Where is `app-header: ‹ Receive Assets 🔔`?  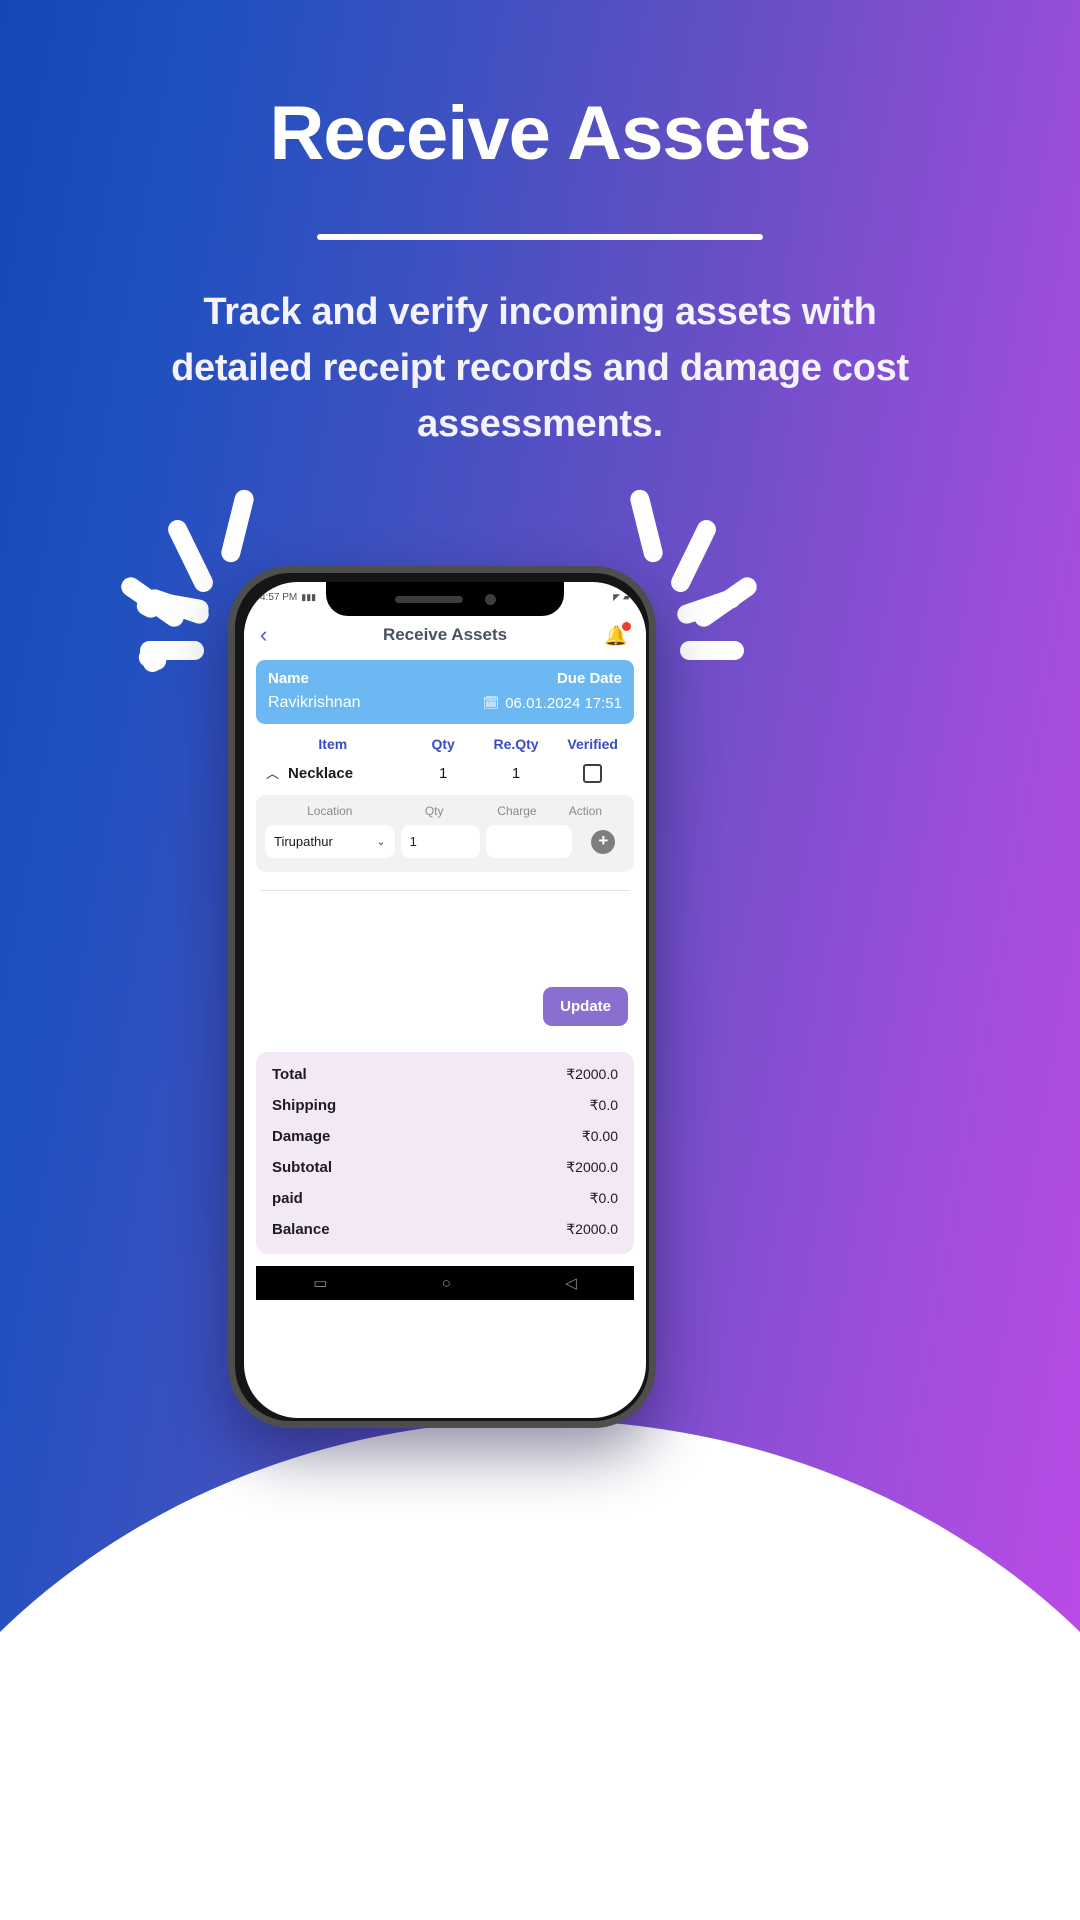 app-header: ‹ Receive Assets 🔔 is located at coordinates (445, 635).